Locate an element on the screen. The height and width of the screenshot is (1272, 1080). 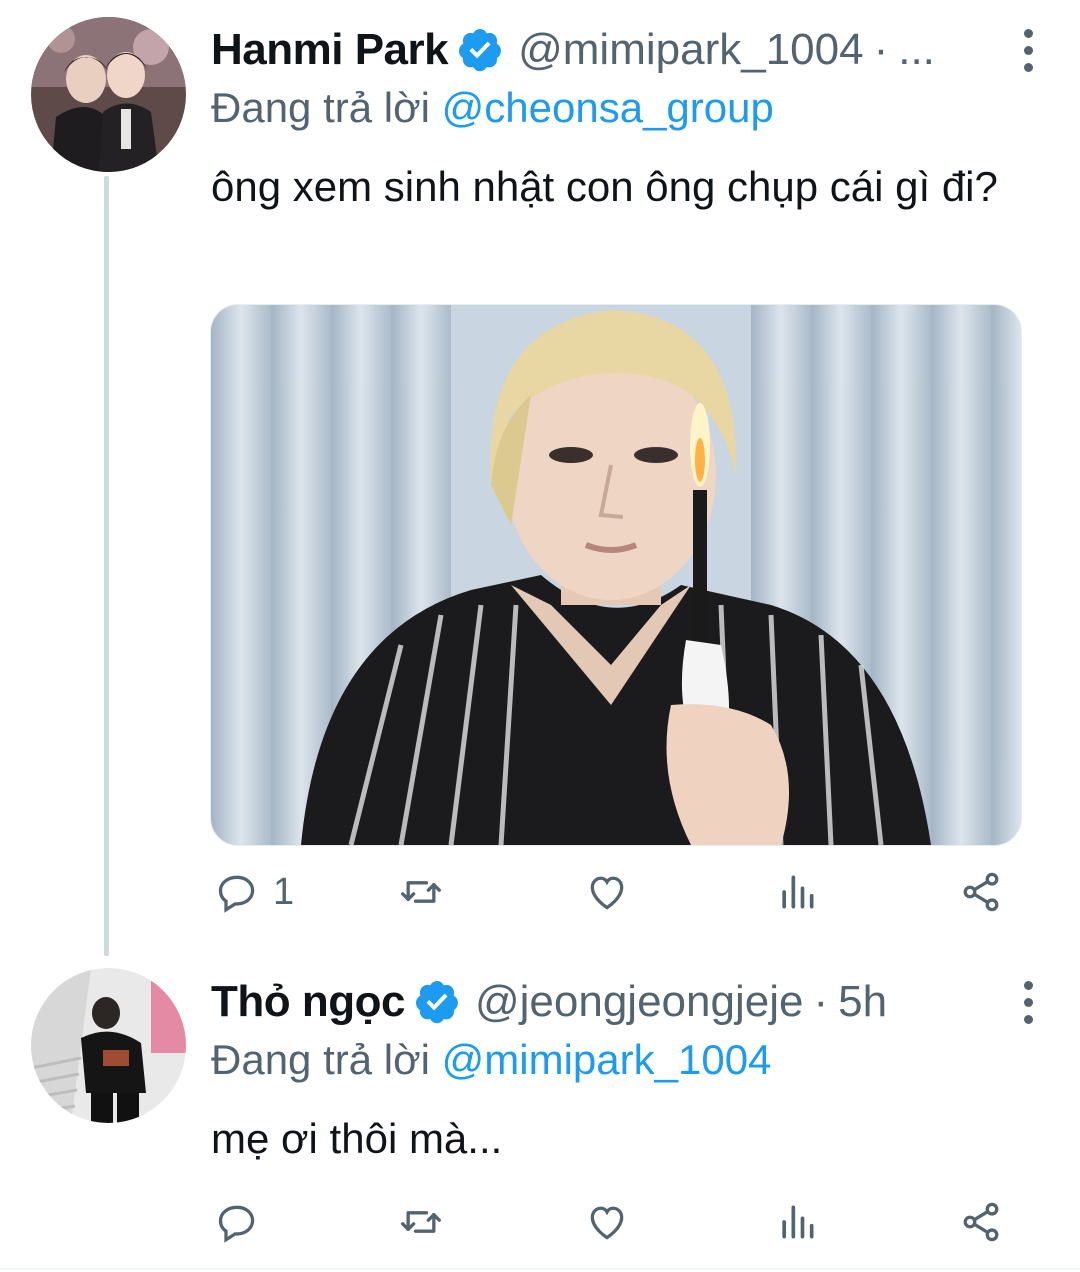
tweet-time: 5h is located at coordinates (862, 1002).